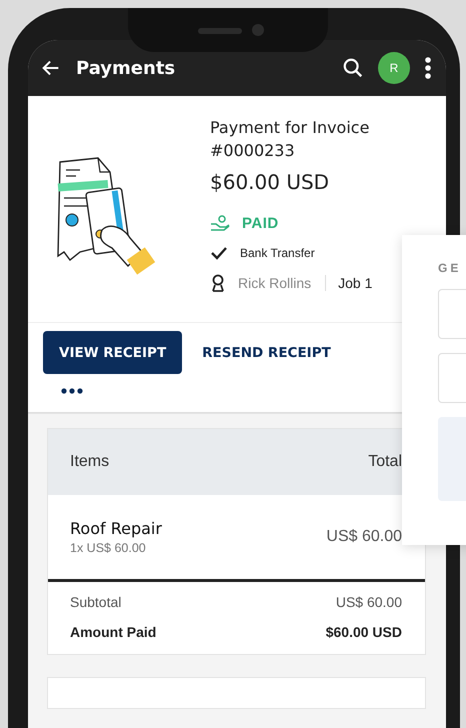 The width and height of the screenshot is (466, 728). I want to click on payment-method: Bank Transfer, so click(277, 253).